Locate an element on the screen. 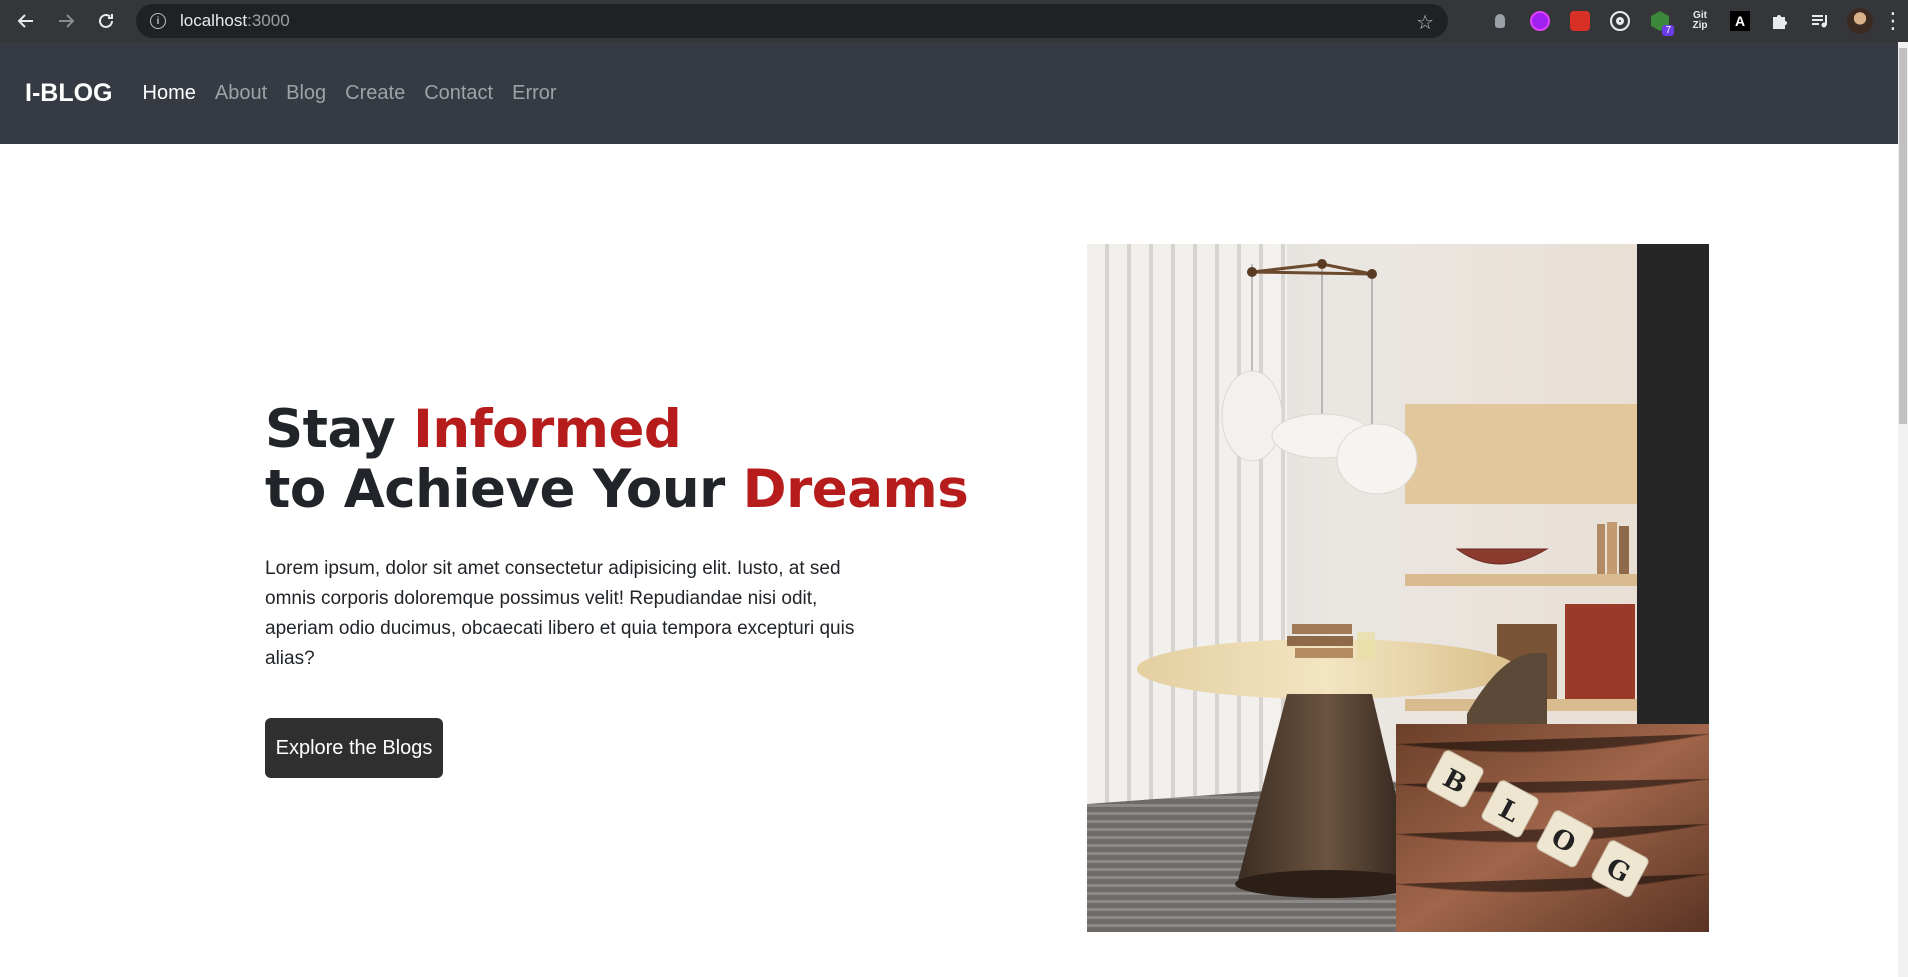  arrow-right-icon is located at coordinates (67, 21).